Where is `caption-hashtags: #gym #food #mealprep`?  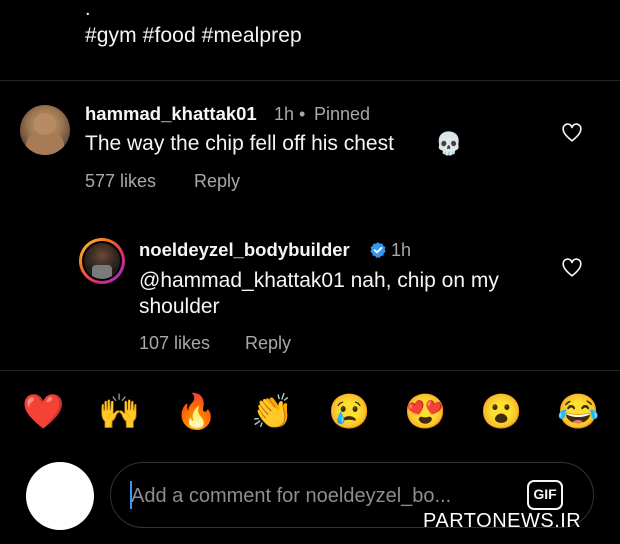
caption-hashtags: #gym #food #mealprep is located at coordinates (193, 36).